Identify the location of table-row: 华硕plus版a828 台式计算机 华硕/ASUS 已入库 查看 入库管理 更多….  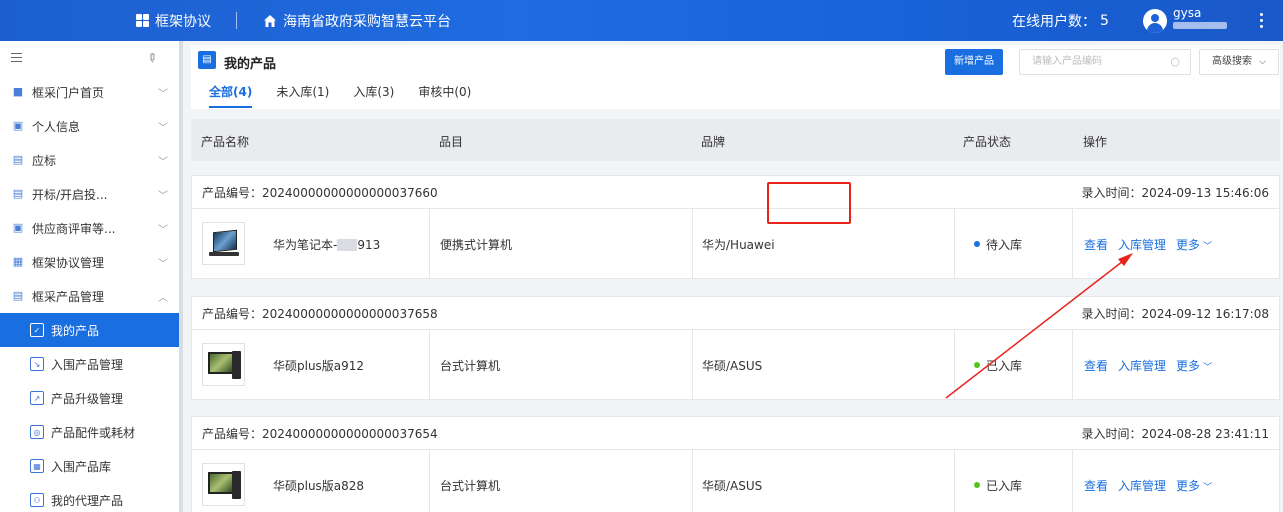
(735, 481).